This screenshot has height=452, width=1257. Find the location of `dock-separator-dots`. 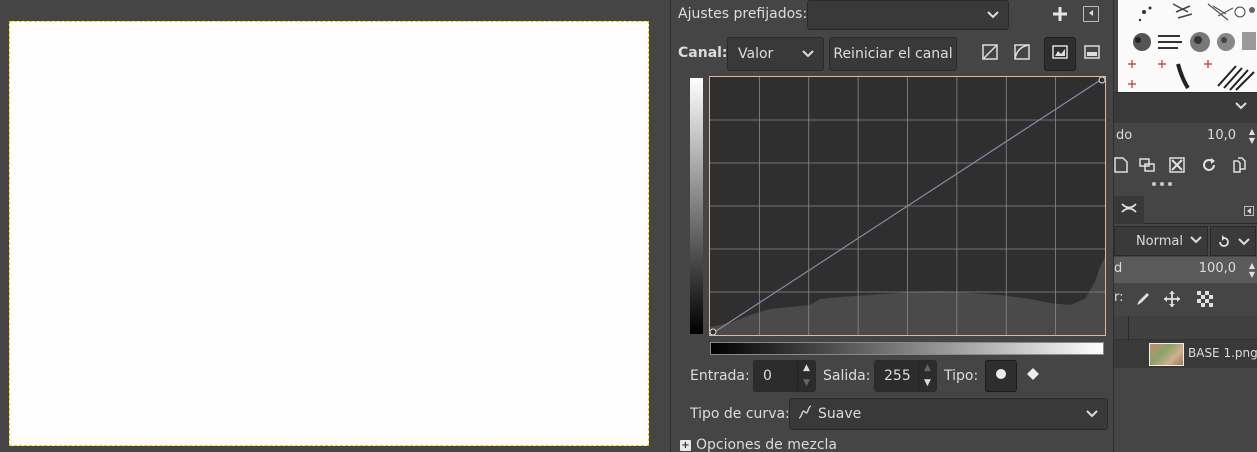

dock-separator-dots is located at coordinates (1164, 186).